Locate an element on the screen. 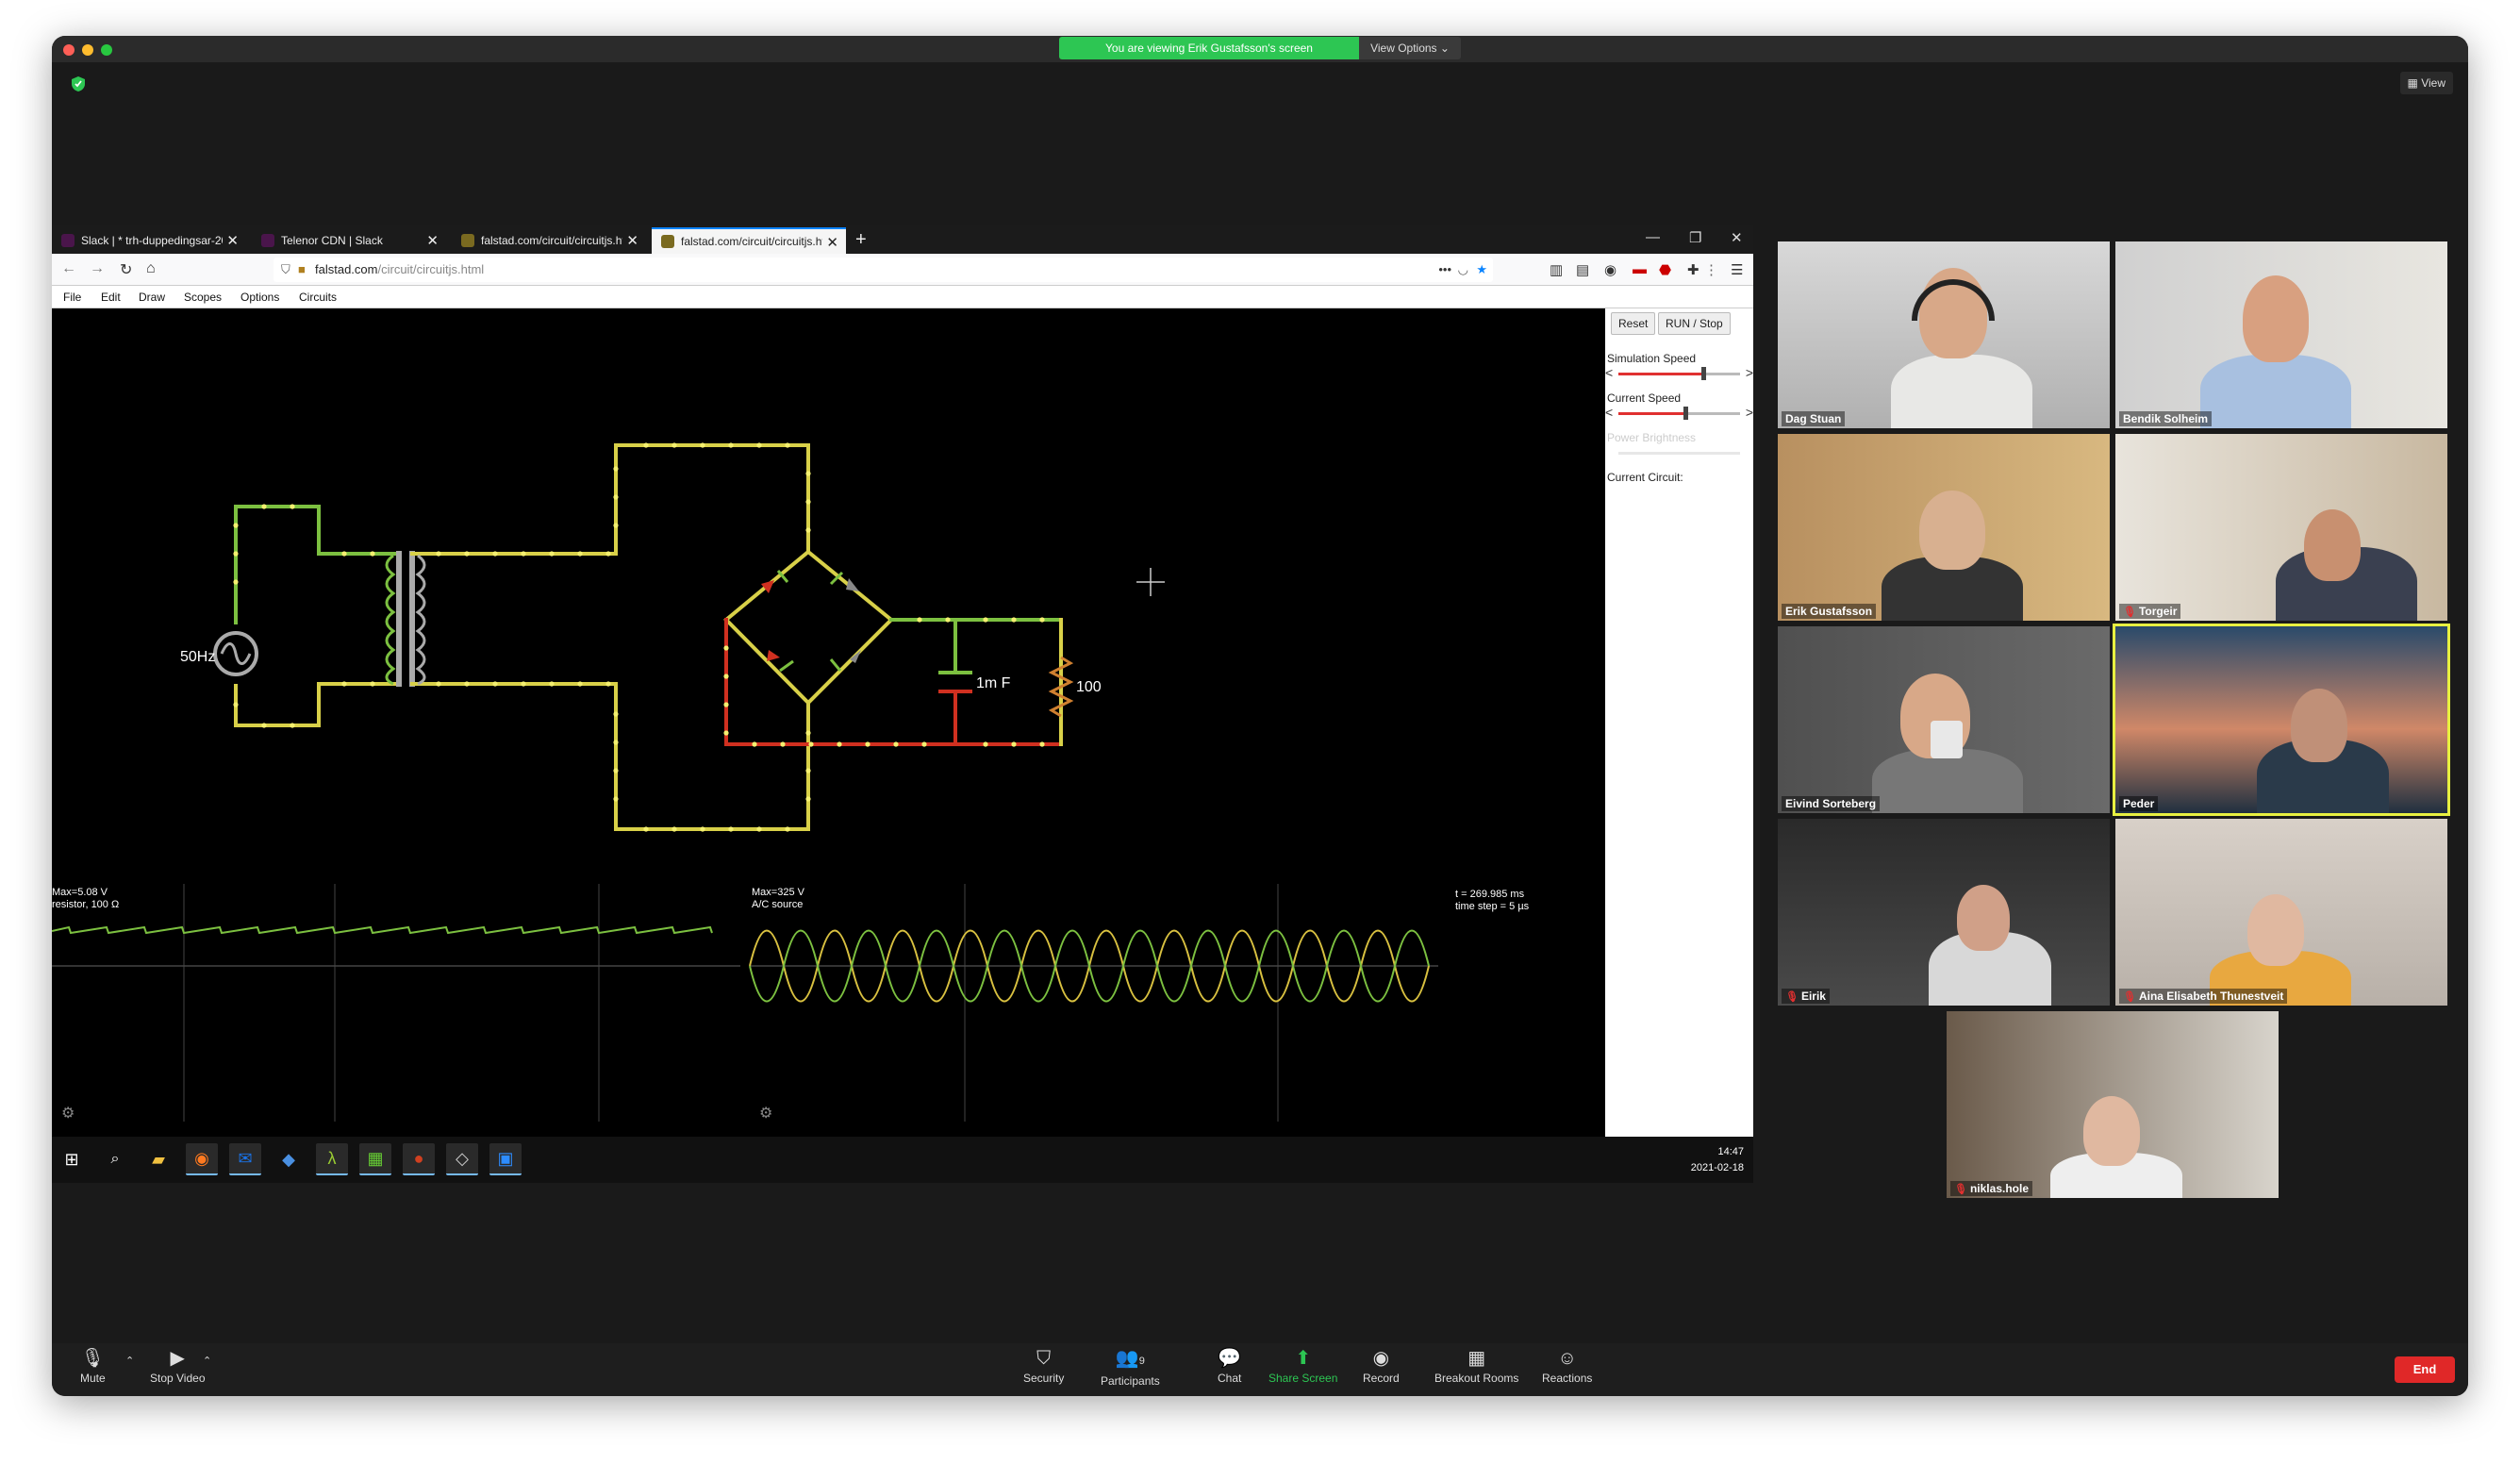 The height and width of the screenshot is (1464, 2520). resistor: 100 is located at coordinates (1075, 687).